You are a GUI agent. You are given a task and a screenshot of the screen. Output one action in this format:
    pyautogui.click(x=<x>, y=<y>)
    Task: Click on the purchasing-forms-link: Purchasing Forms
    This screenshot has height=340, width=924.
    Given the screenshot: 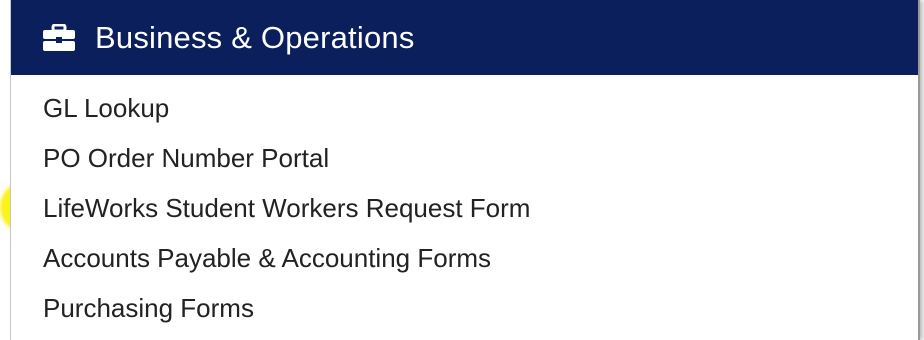 What is the action you would take?
    pyautogui.click(x=148, y=308)
    